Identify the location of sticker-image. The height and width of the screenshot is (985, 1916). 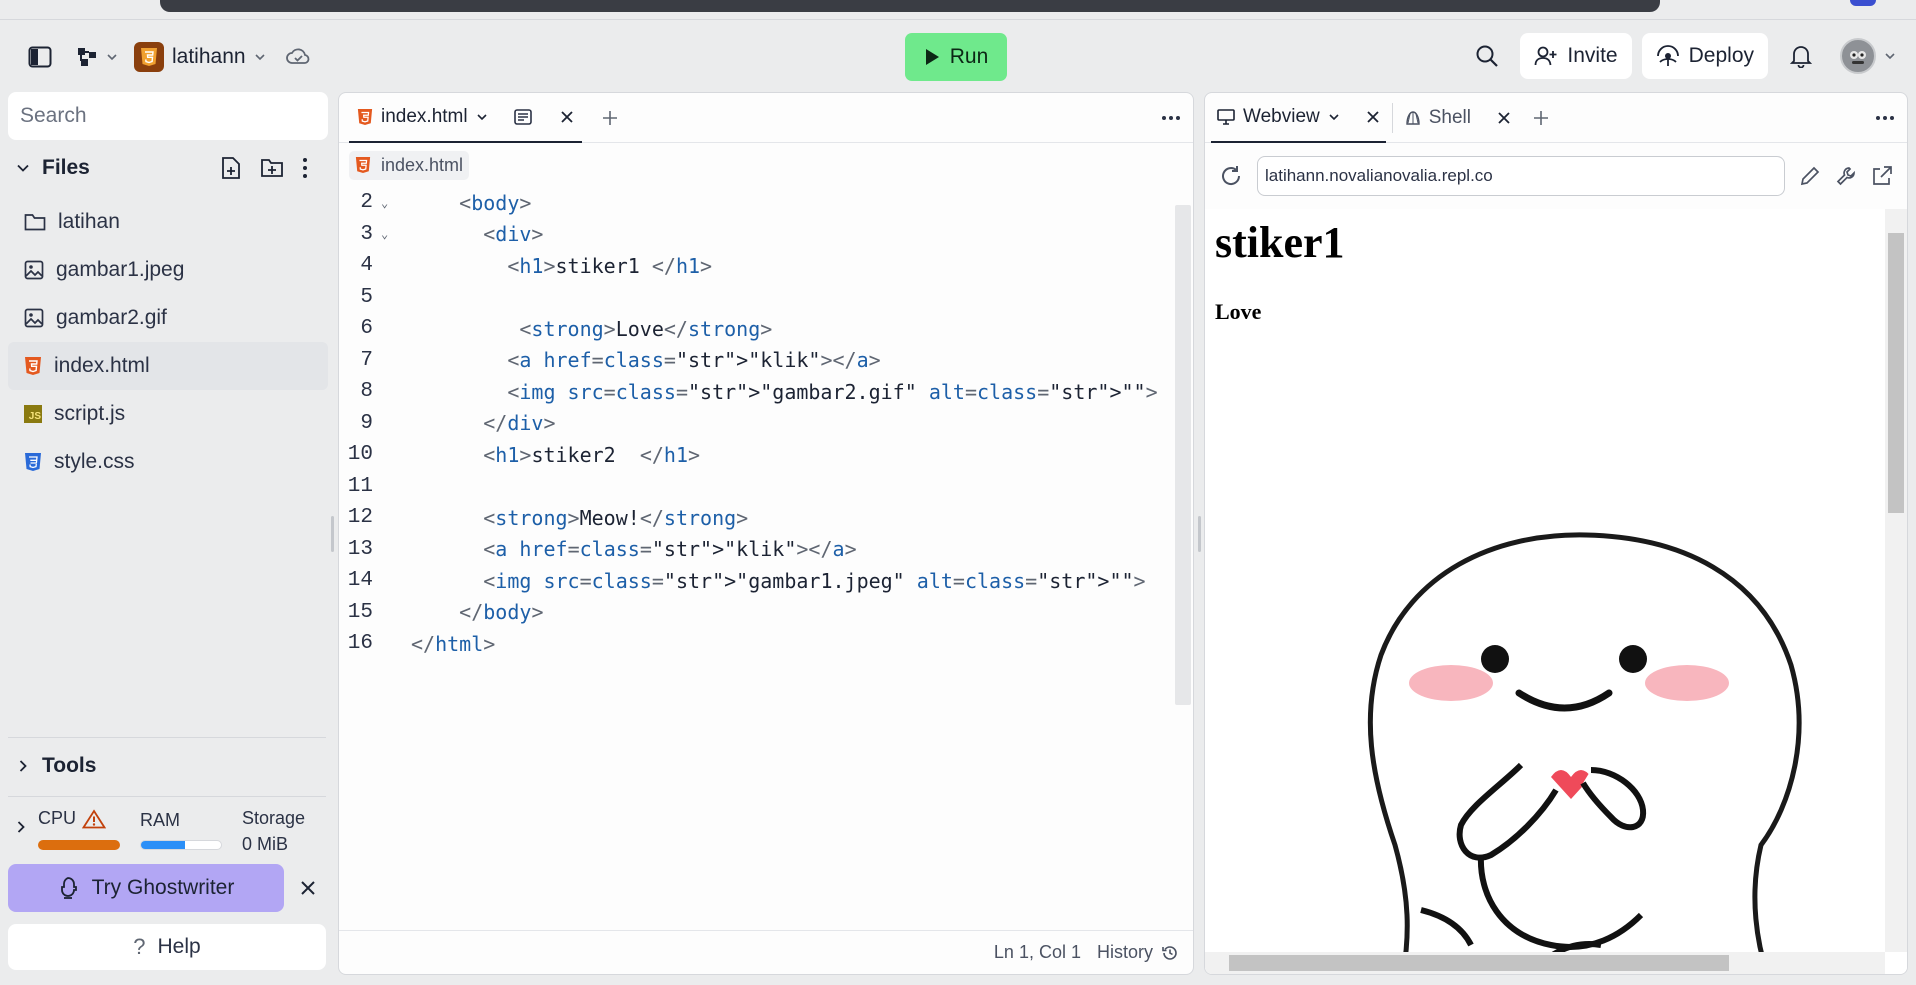
(1584, 753).